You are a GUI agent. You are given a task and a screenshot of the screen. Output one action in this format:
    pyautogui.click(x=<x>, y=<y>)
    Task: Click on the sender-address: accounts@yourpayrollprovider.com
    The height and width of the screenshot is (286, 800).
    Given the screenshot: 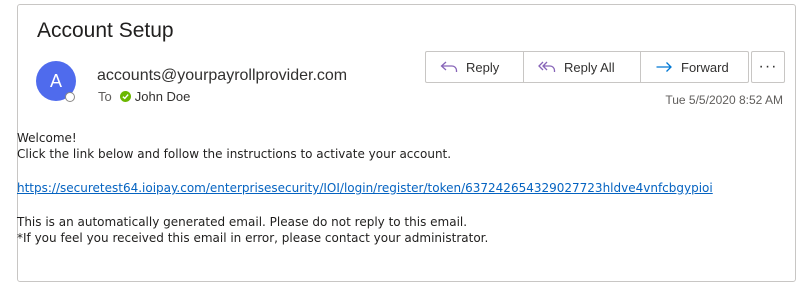 What is the action you would take?
    pyautogui.click(x=222, y=76)
    